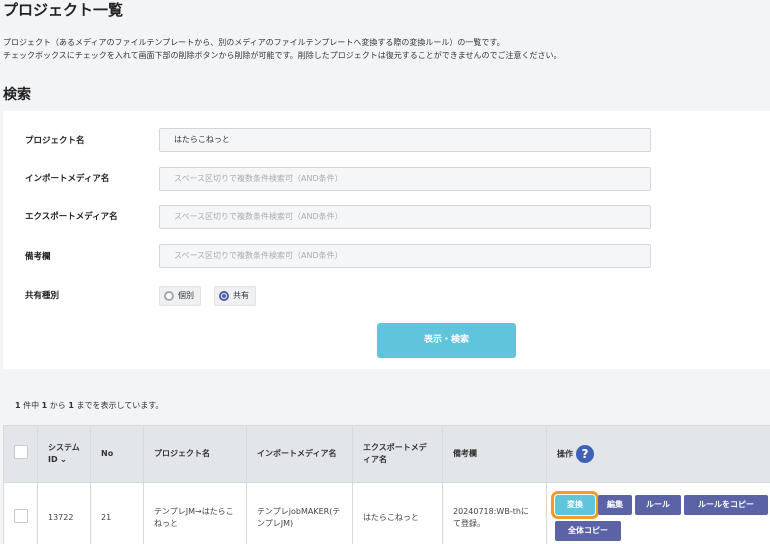  I want to click on search-submit-button: 表示・検索, so click(446, 340).